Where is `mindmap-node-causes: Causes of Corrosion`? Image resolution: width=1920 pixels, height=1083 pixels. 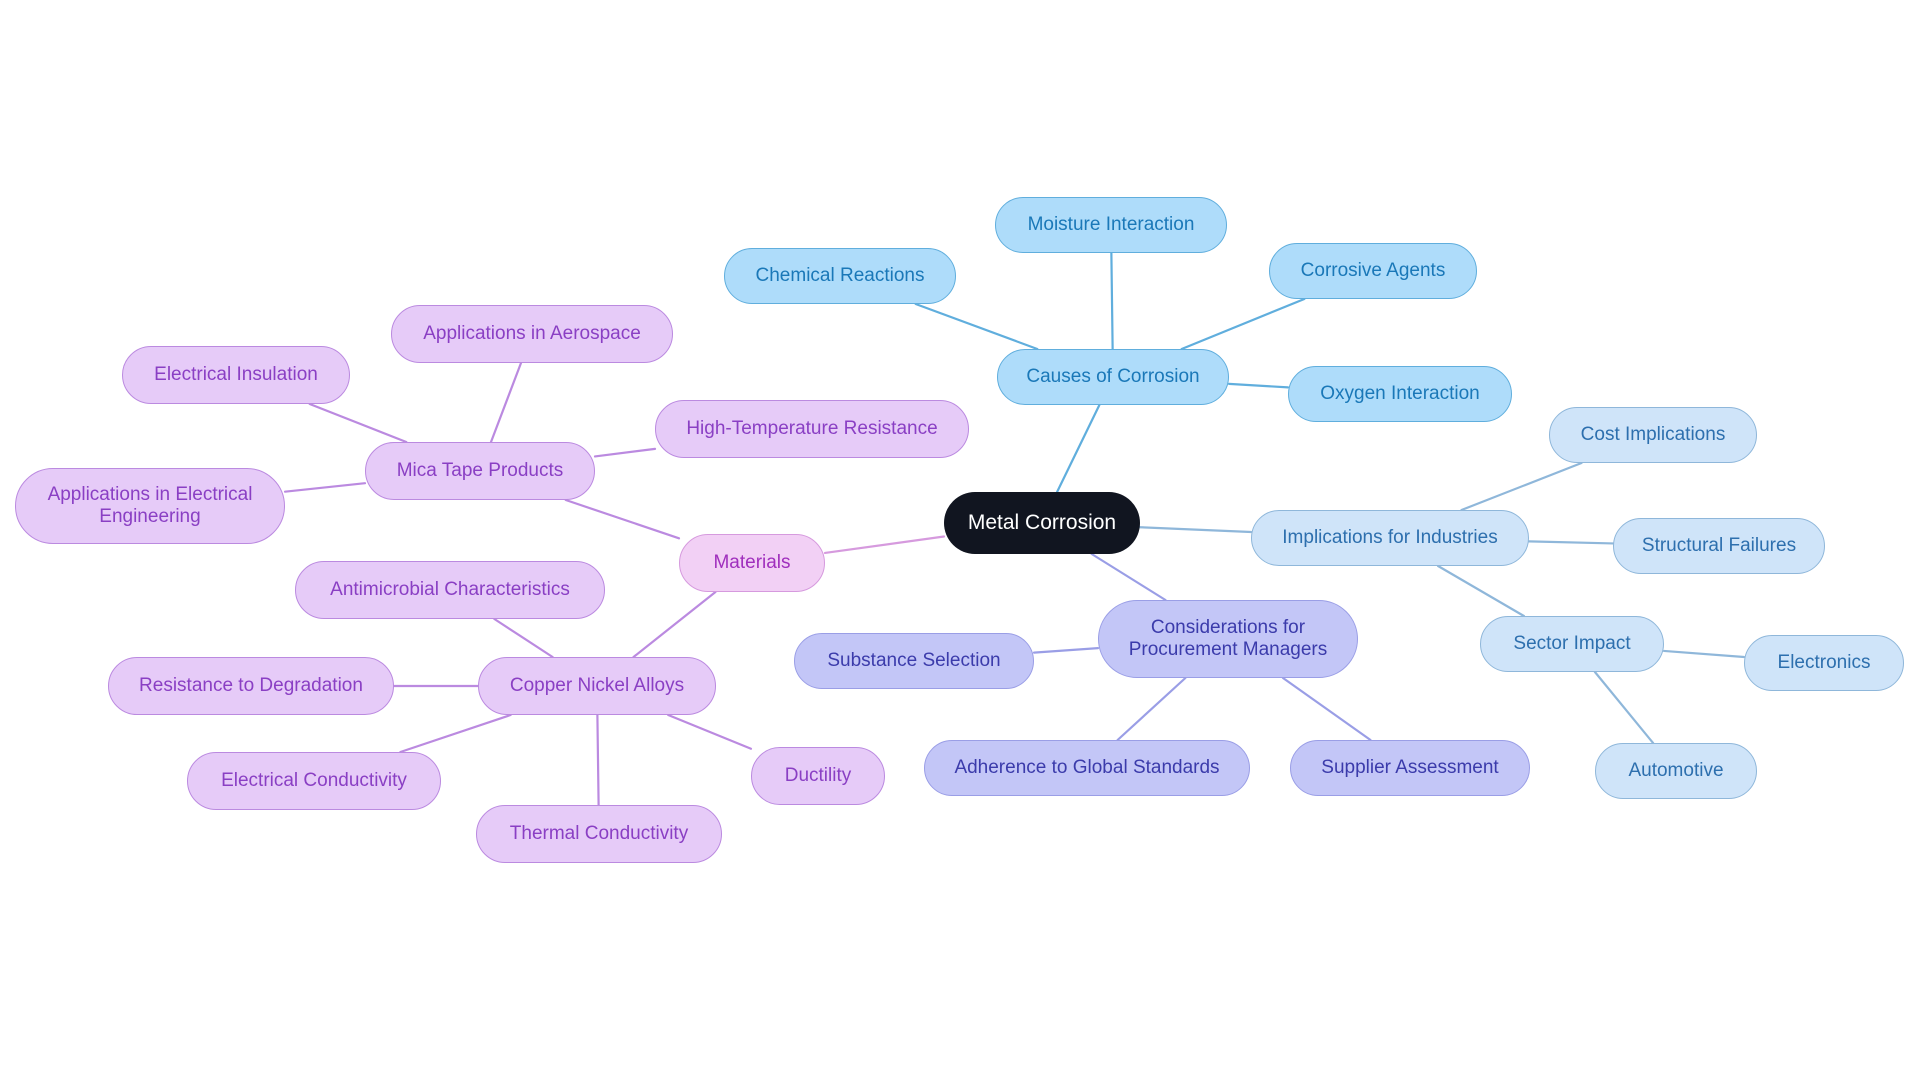 mindmap-node-causes: Causes of Corrosion is located at coordinates (1113, 377).